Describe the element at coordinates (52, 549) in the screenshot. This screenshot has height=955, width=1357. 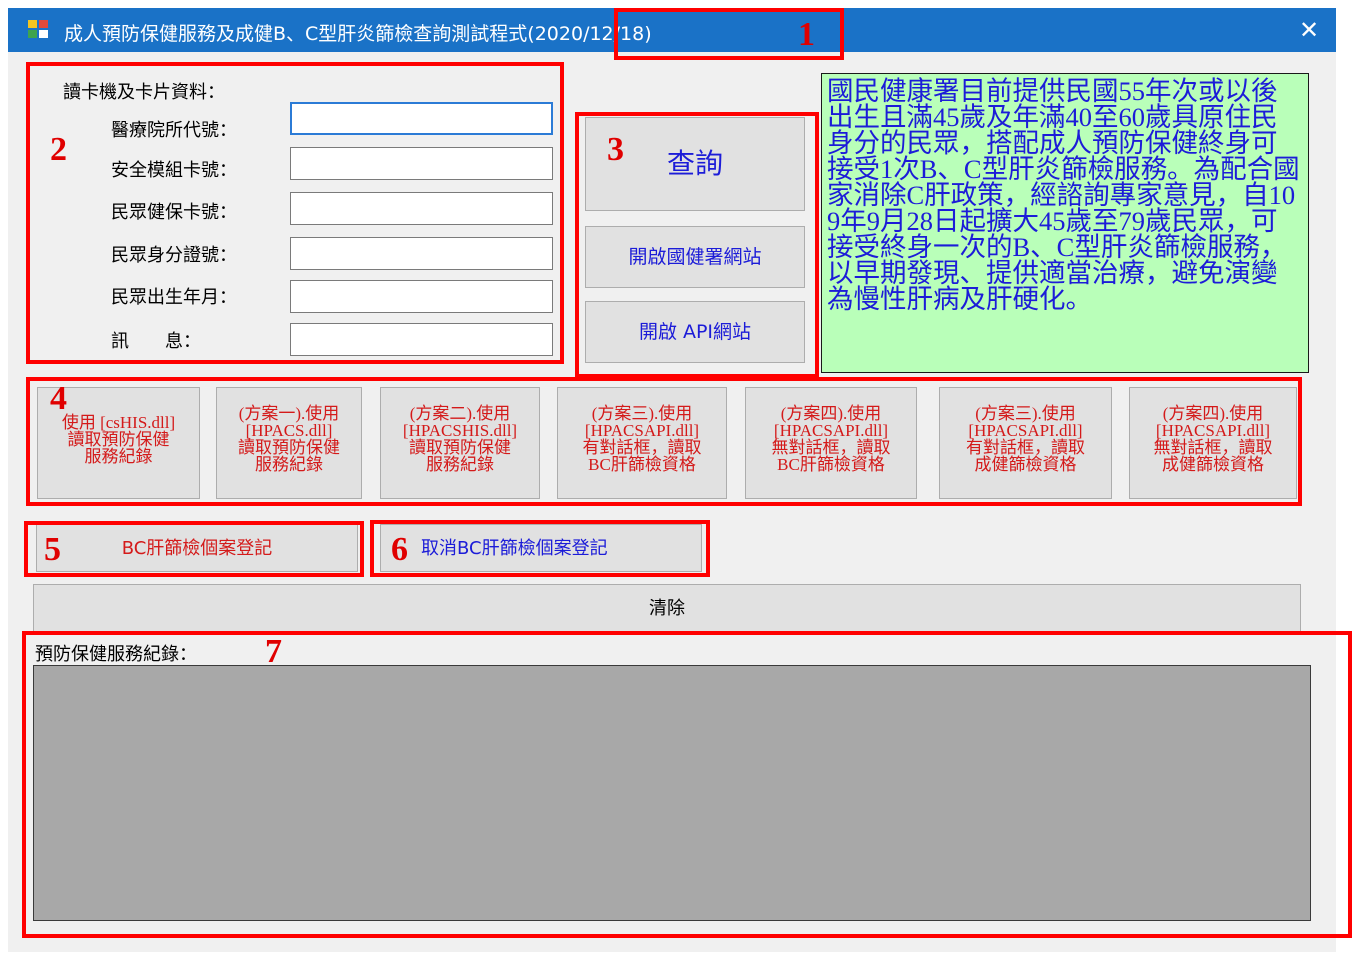
I see `annotation-number-5: 5` at that location.